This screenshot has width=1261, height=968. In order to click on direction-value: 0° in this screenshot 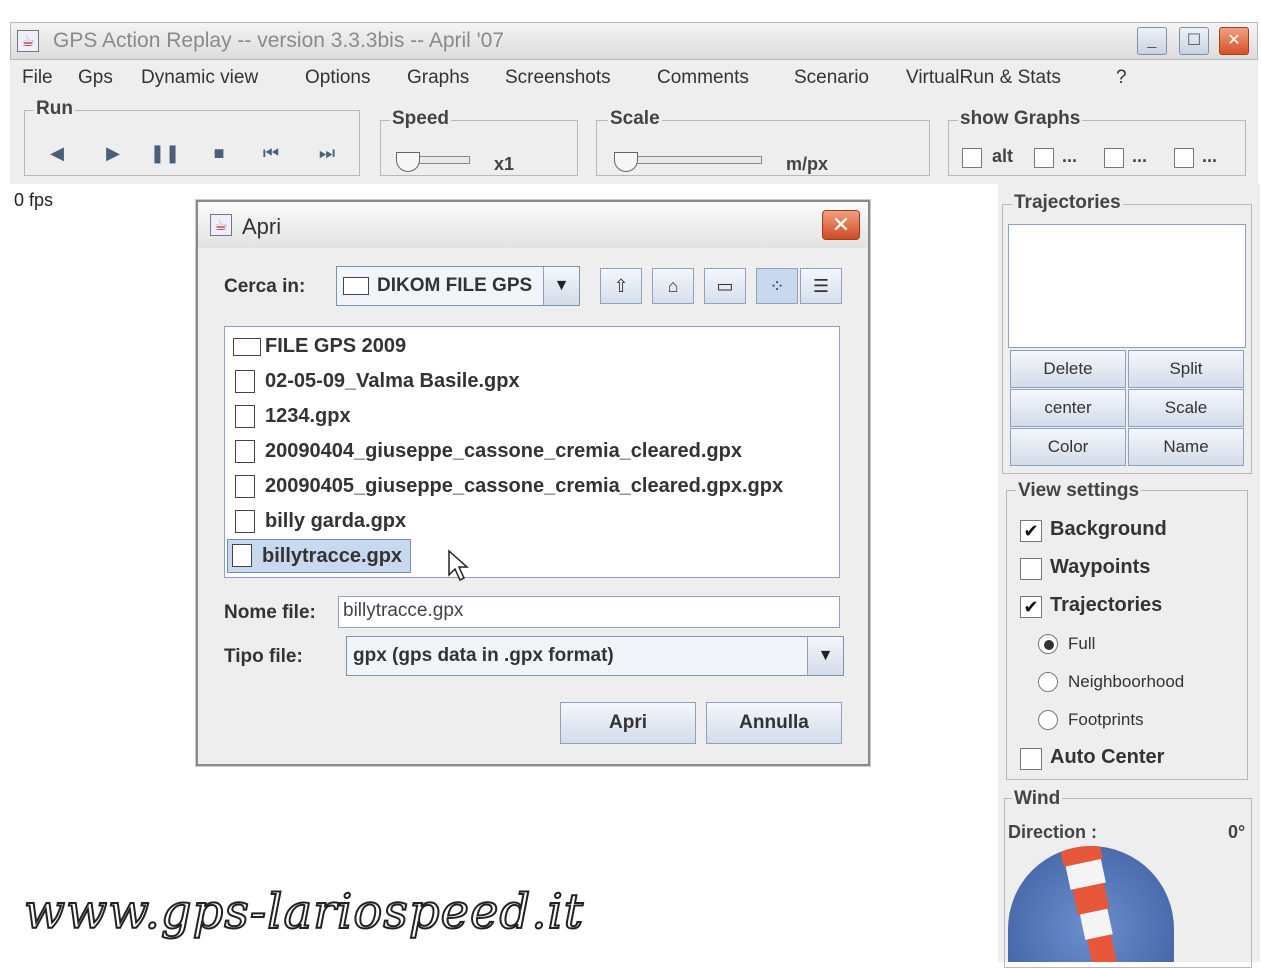, I will do `click(1237, 832)`.